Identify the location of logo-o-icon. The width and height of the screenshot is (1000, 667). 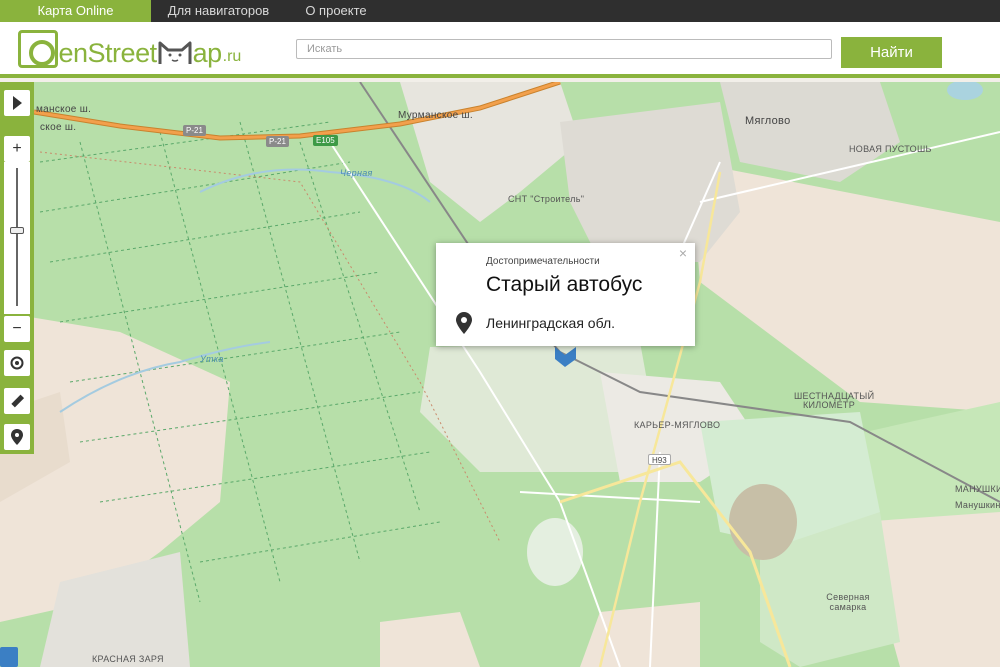
(38, 49).